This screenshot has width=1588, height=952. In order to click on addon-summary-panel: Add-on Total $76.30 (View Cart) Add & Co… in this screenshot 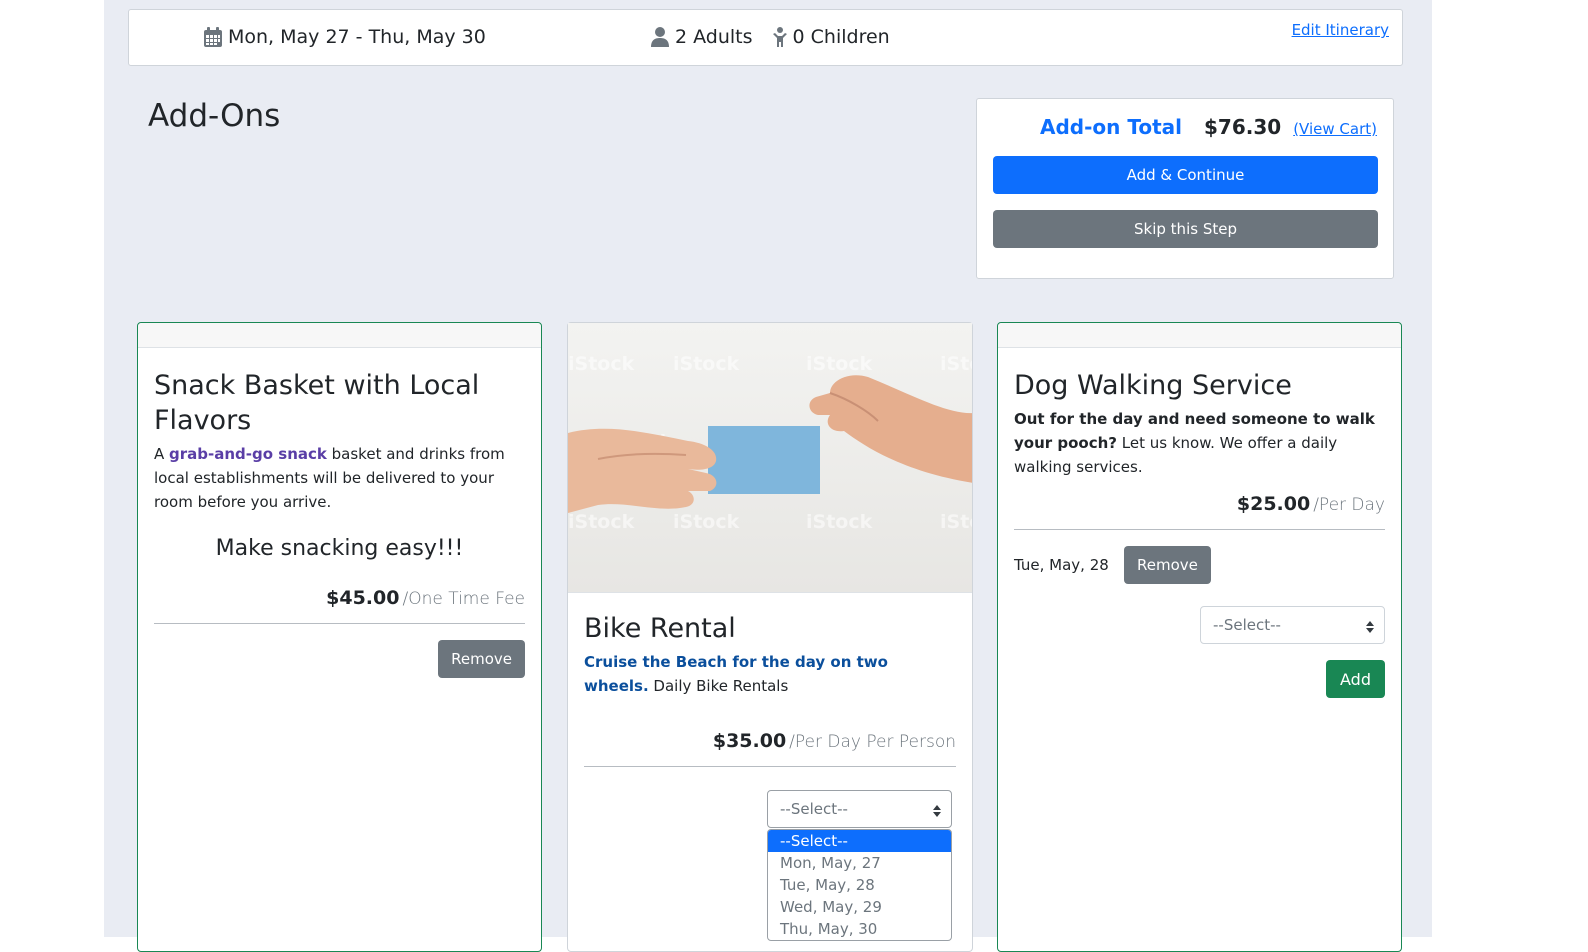, I will do `click(1185, 188)`.